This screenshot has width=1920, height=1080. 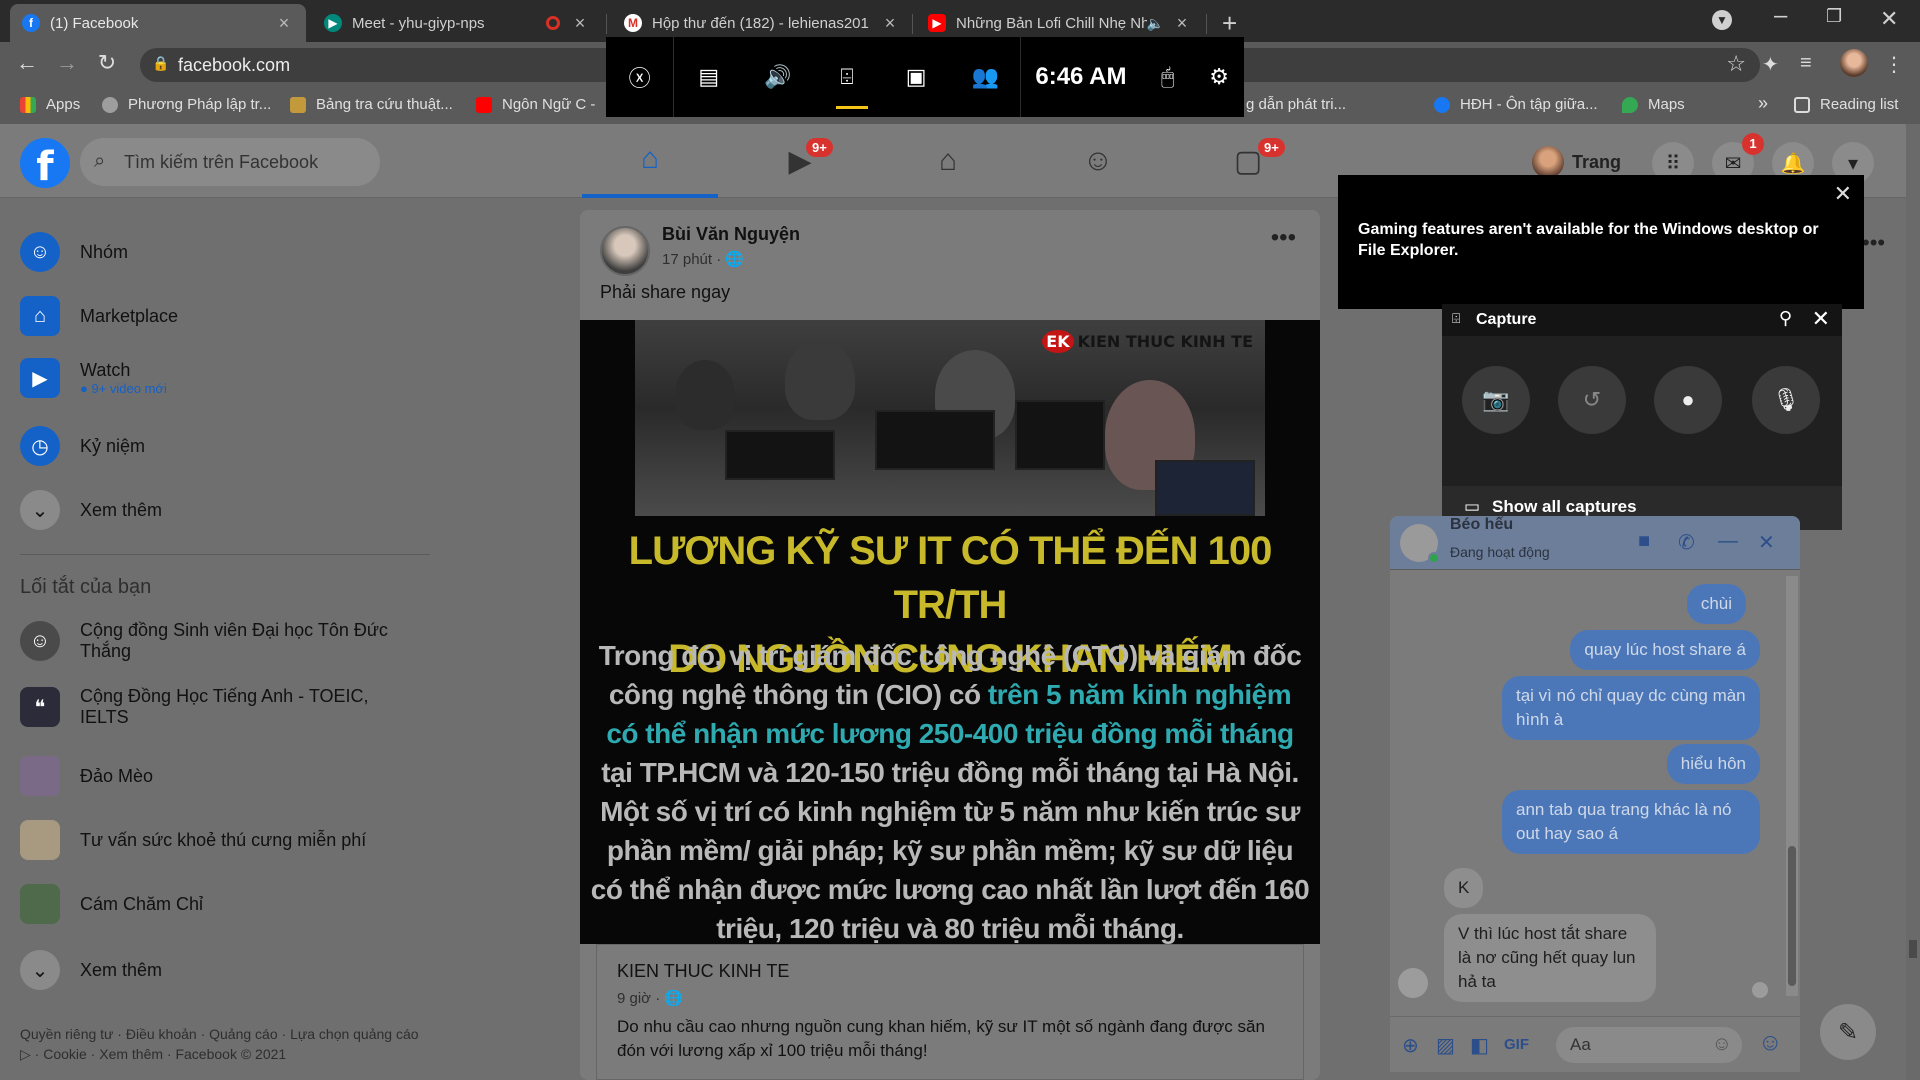 What do you see at coordinates (1770, 1043) in the screenshot?
I see `thumbs-reaction-icon: ☺` at bounding box center [1770, 1043].